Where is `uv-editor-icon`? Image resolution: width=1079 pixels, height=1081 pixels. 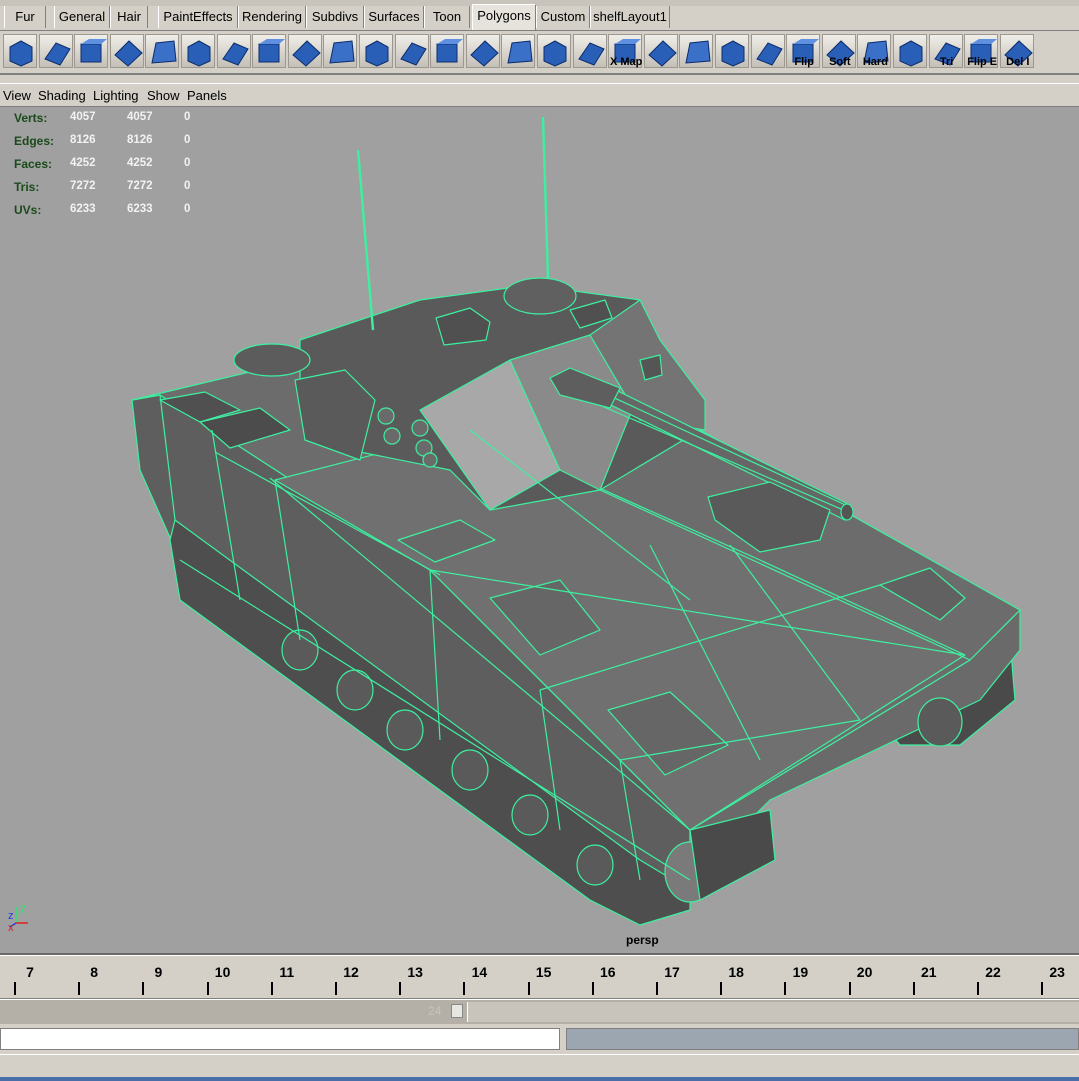 uv-editor-icon is located at coordinates (769, 54).